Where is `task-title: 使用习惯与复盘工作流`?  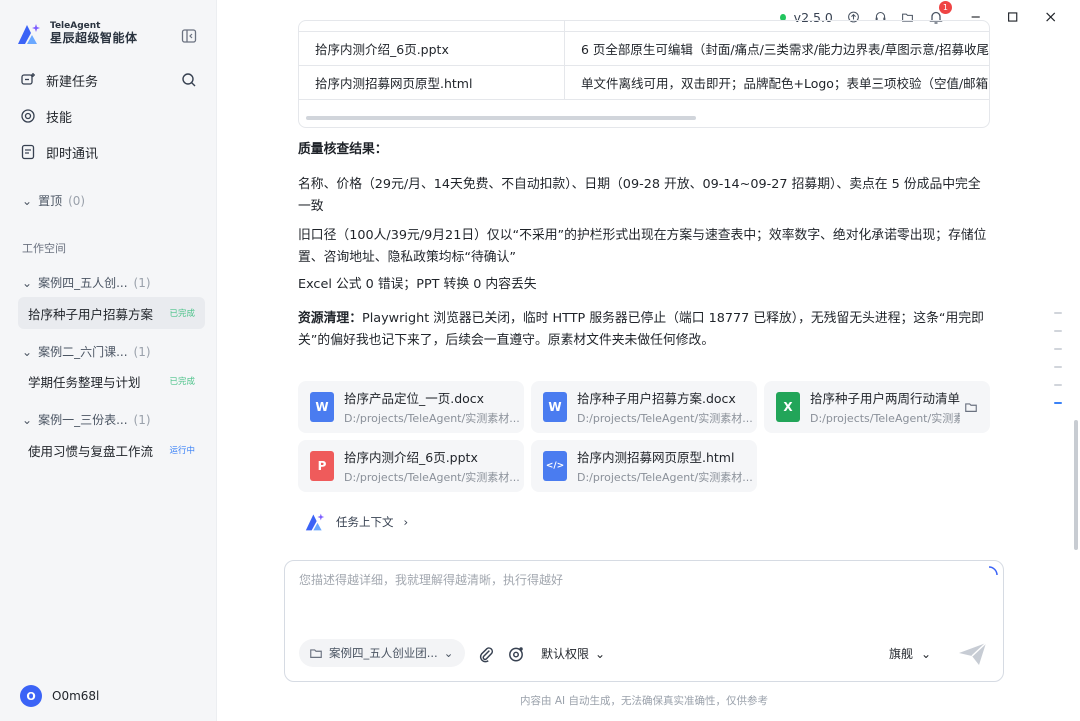
task-title: 使用习惯与复盘工作流 is located at coordinates (91, 451).